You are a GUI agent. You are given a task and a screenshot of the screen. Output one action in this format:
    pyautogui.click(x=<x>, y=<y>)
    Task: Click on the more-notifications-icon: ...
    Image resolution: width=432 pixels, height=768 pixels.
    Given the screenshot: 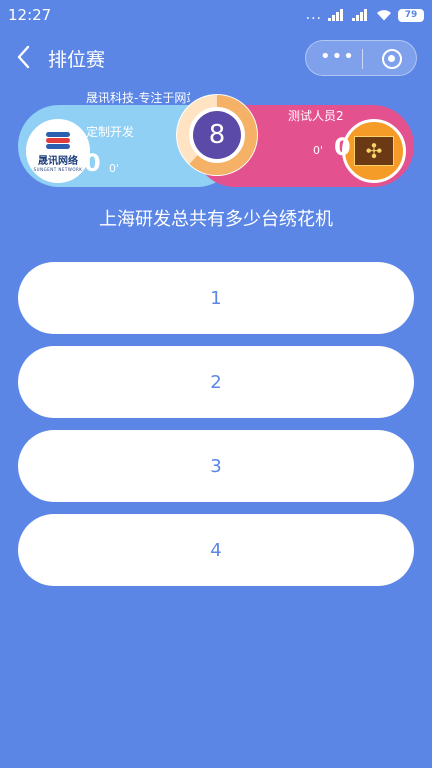 What is the action you would take?
    pyautogui.click(x=313, y=15)
    